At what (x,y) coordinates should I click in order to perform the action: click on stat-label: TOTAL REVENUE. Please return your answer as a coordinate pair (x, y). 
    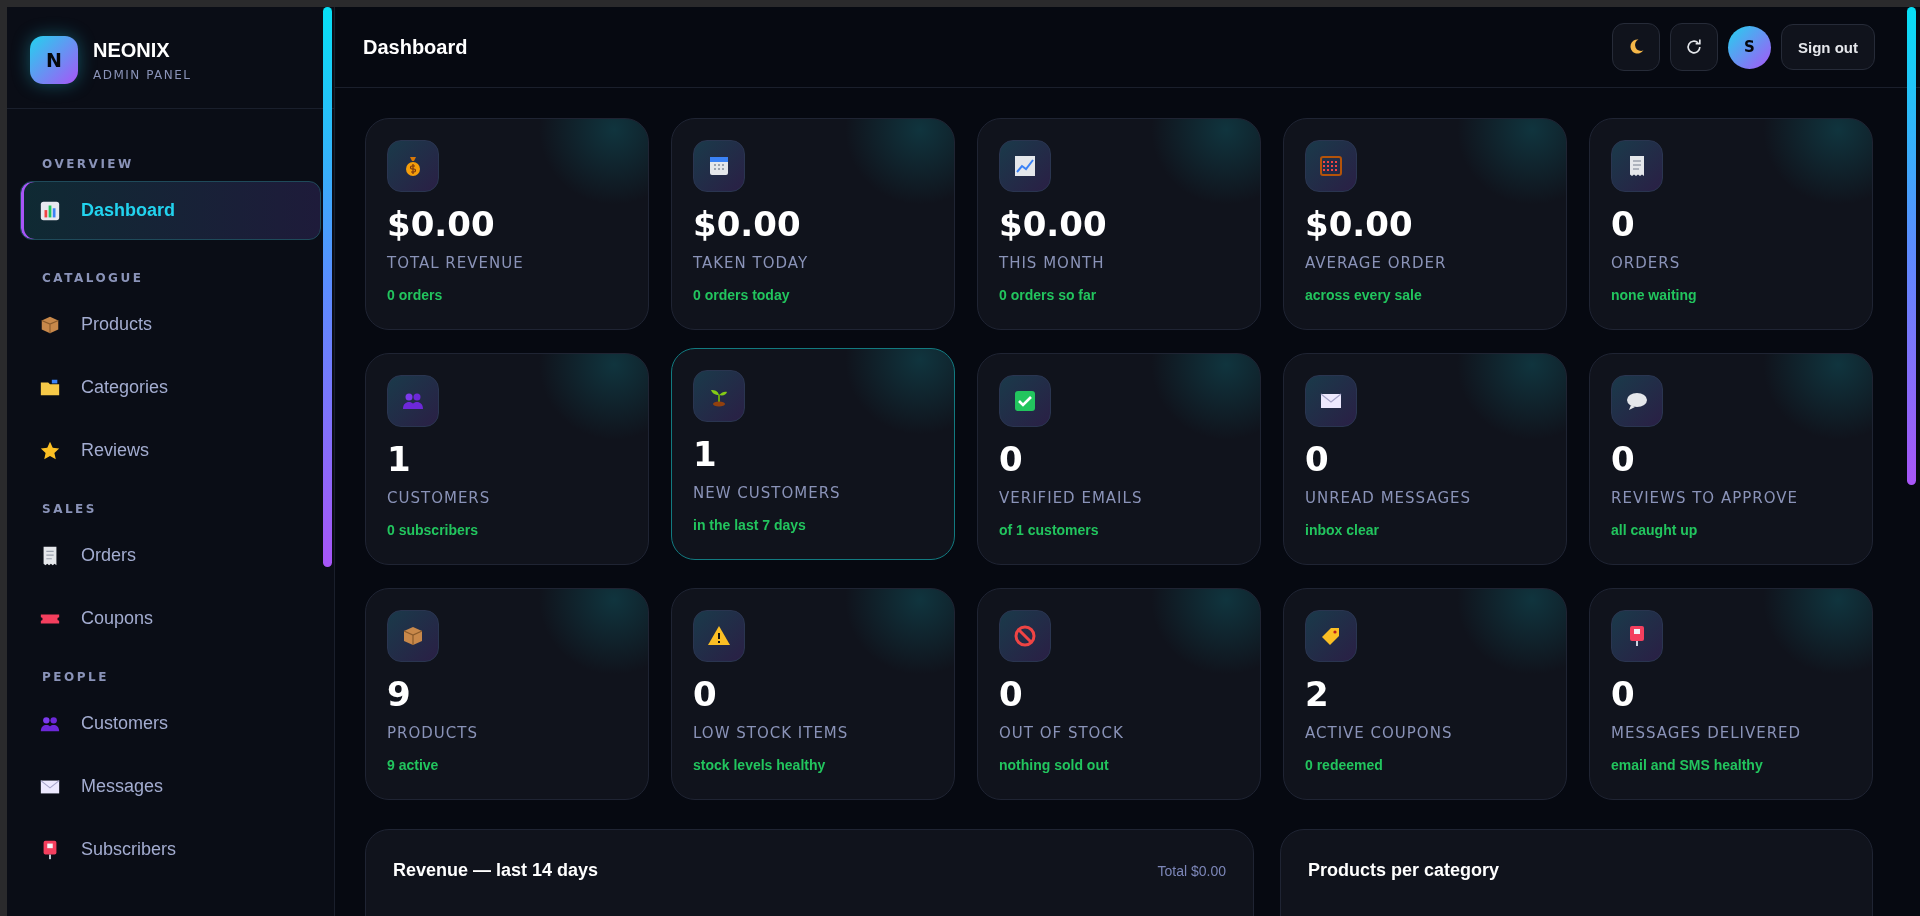
    Looking at the image, I should click on (456, 263).